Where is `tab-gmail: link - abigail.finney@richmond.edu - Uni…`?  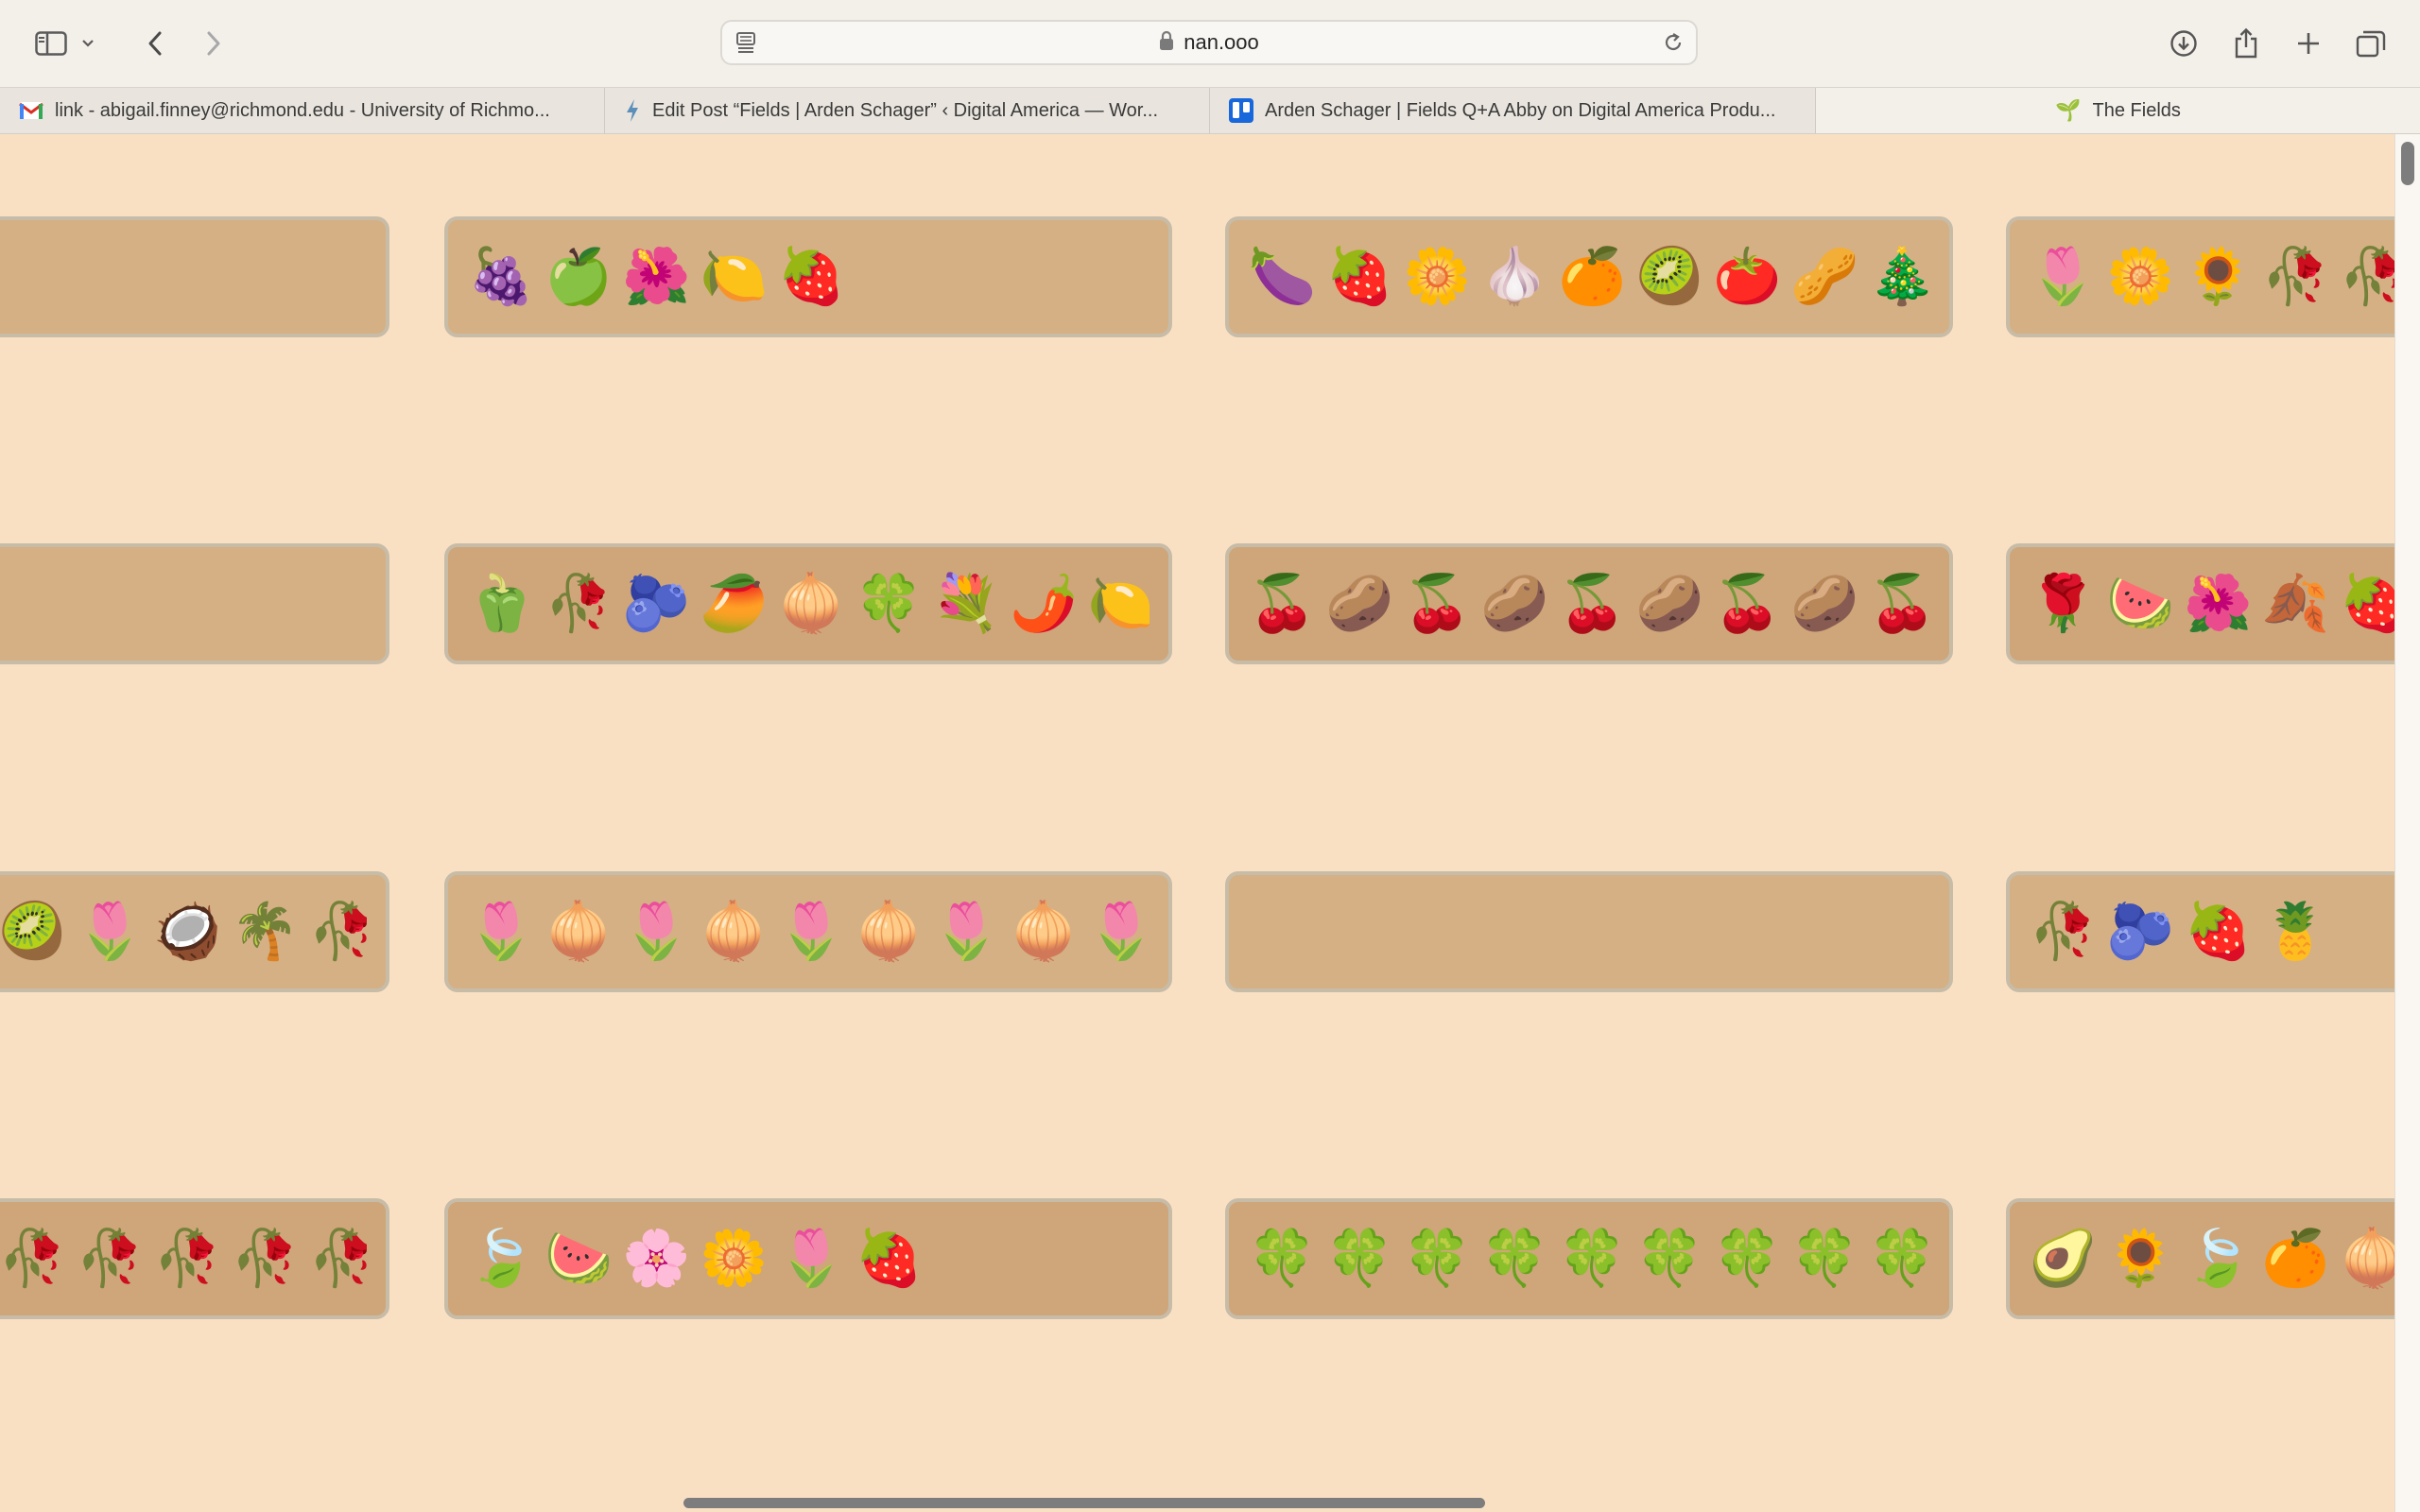 tab-gmail: link - abigail.finney@richmond.edu - Uni… is located at coordinates (302, 110).